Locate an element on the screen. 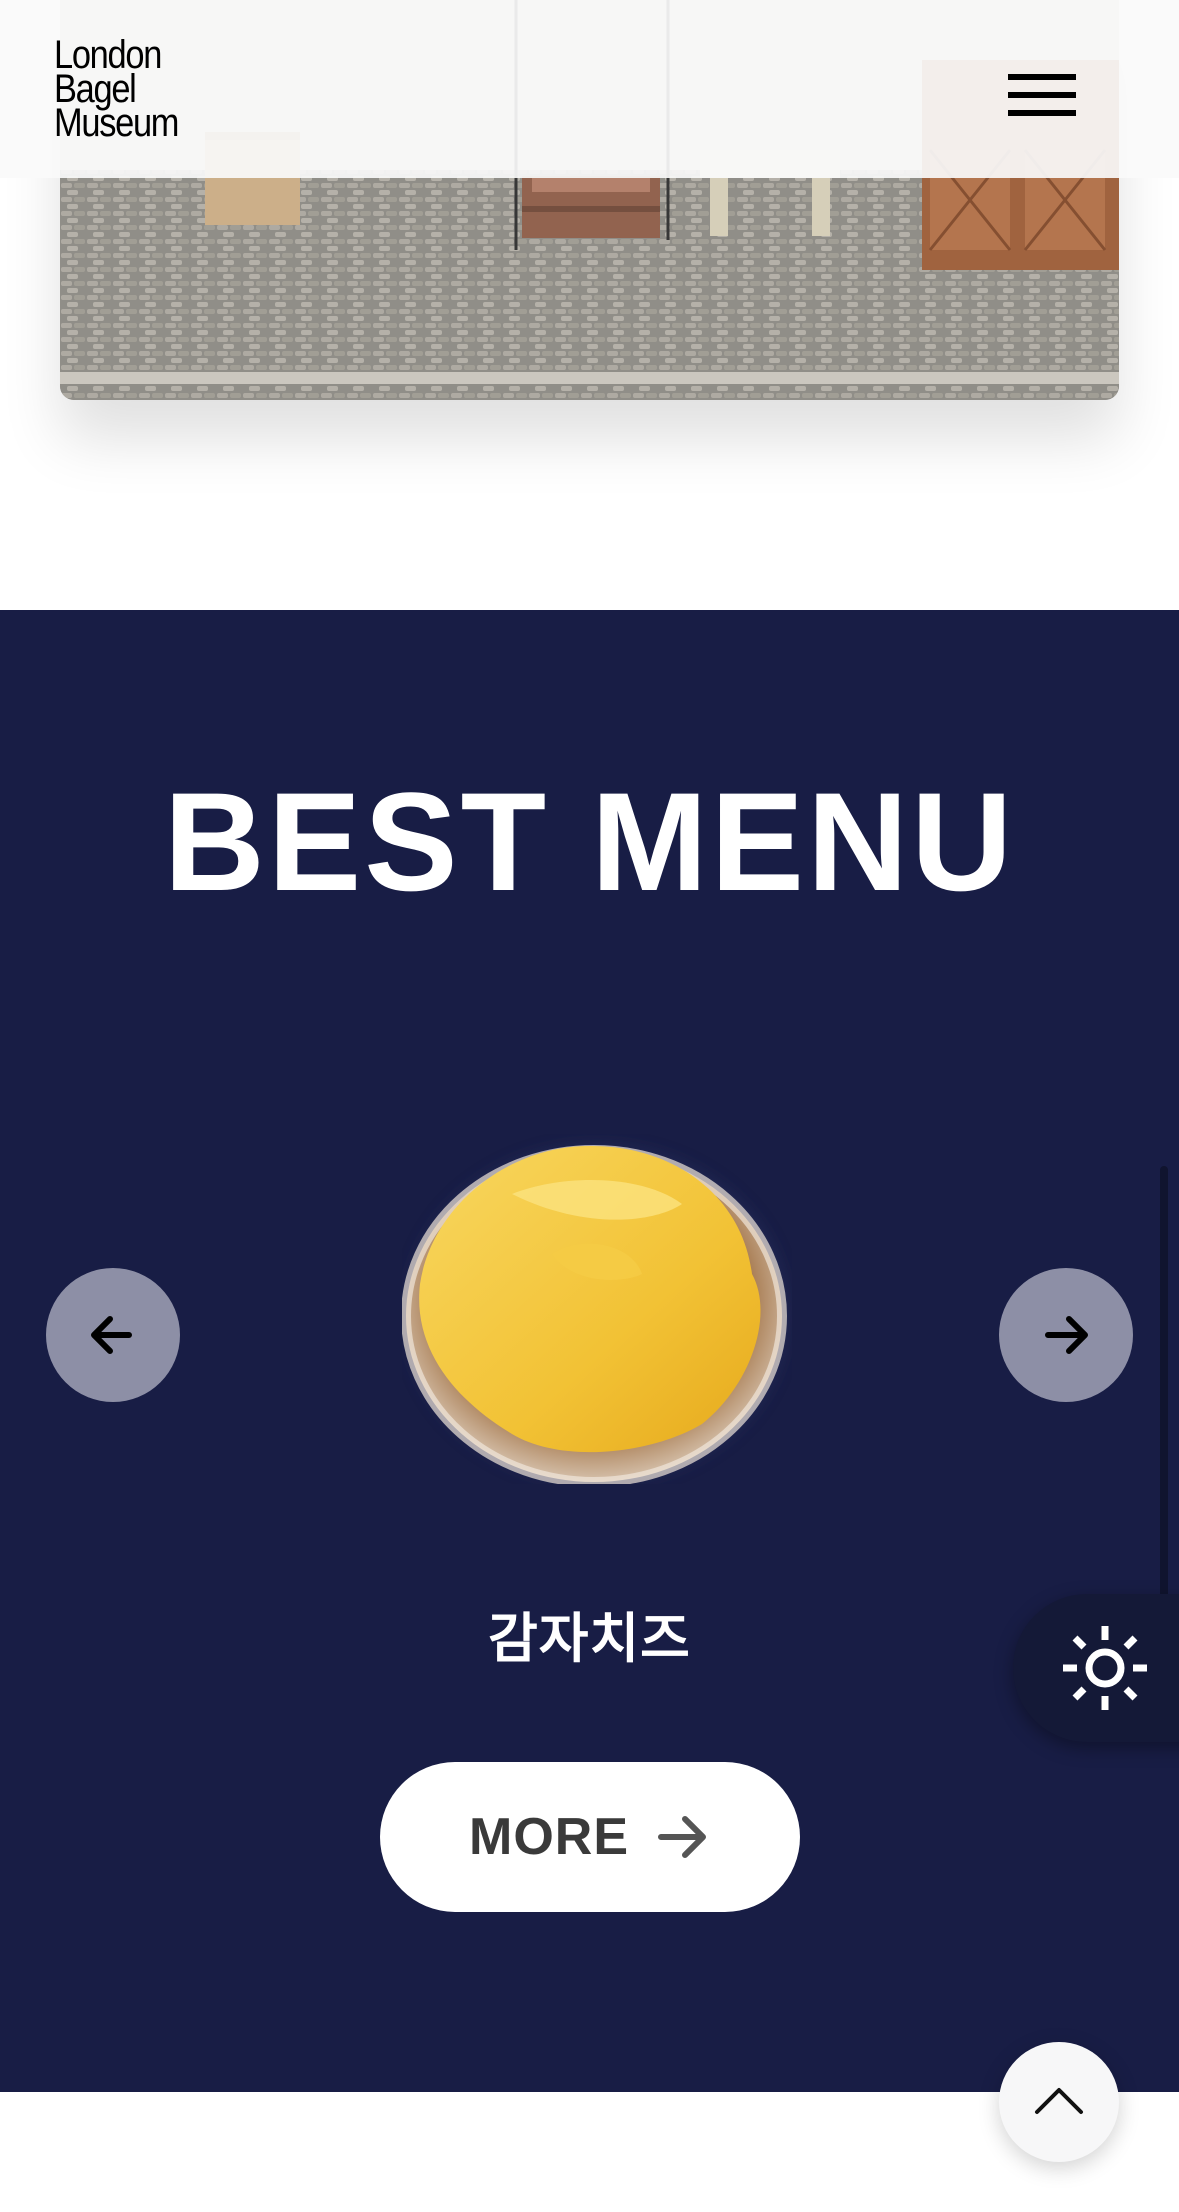 The width and height of the screenshot is (1179, 2212). product-name: 감자치즈 is located at coordinates (589, 1638).